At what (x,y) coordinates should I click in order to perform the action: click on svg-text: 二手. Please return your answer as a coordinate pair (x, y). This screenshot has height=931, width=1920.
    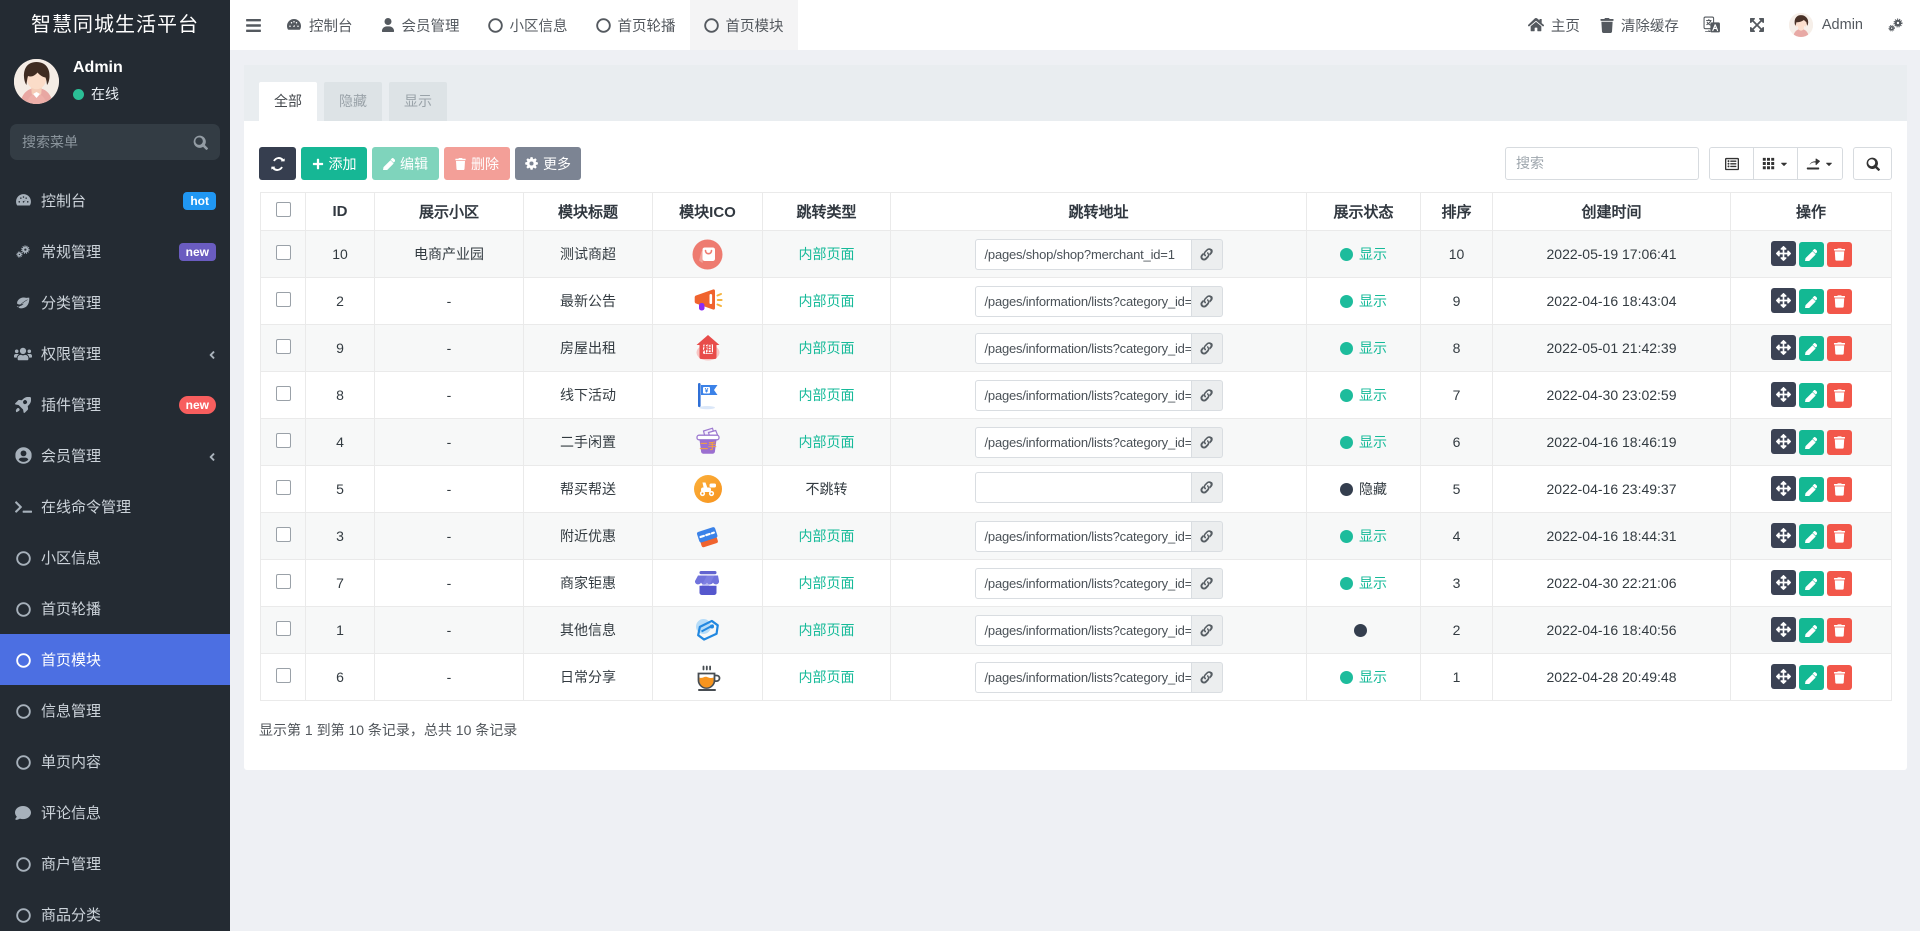
    Looking at the image, I should click on (708, 446).